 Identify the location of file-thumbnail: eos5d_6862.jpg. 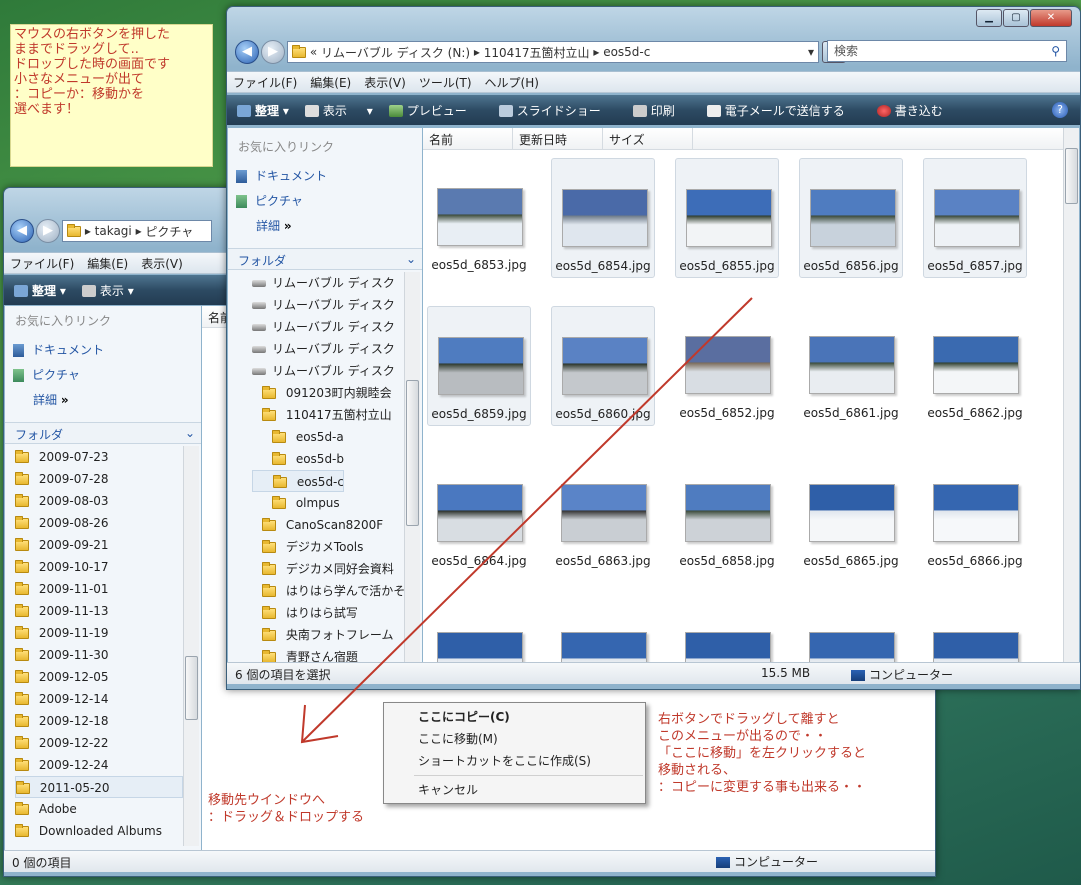
(975, 366).